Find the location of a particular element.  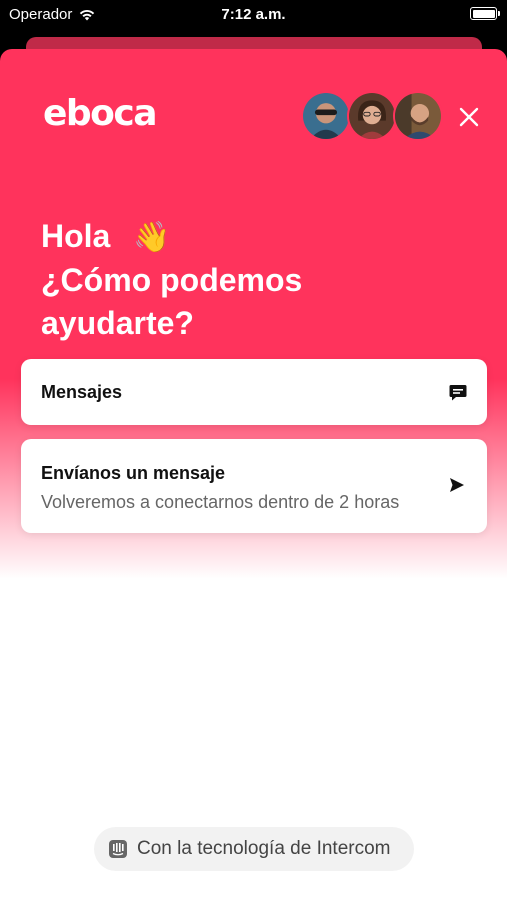

greeting-question-line2: ayudarte? is located at coordinates (117, 323).